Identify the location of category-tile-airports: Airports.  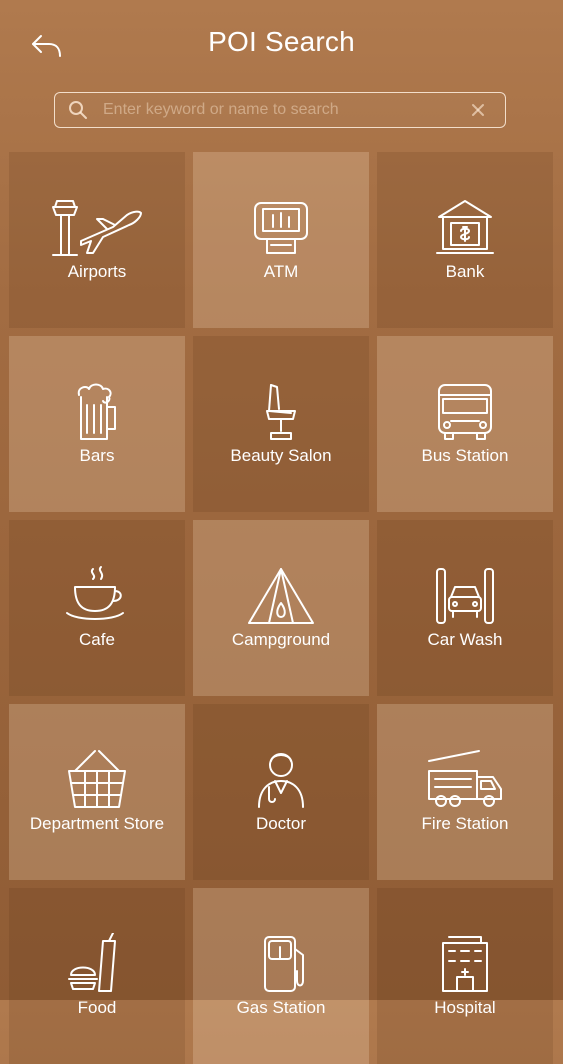
(97, 240).